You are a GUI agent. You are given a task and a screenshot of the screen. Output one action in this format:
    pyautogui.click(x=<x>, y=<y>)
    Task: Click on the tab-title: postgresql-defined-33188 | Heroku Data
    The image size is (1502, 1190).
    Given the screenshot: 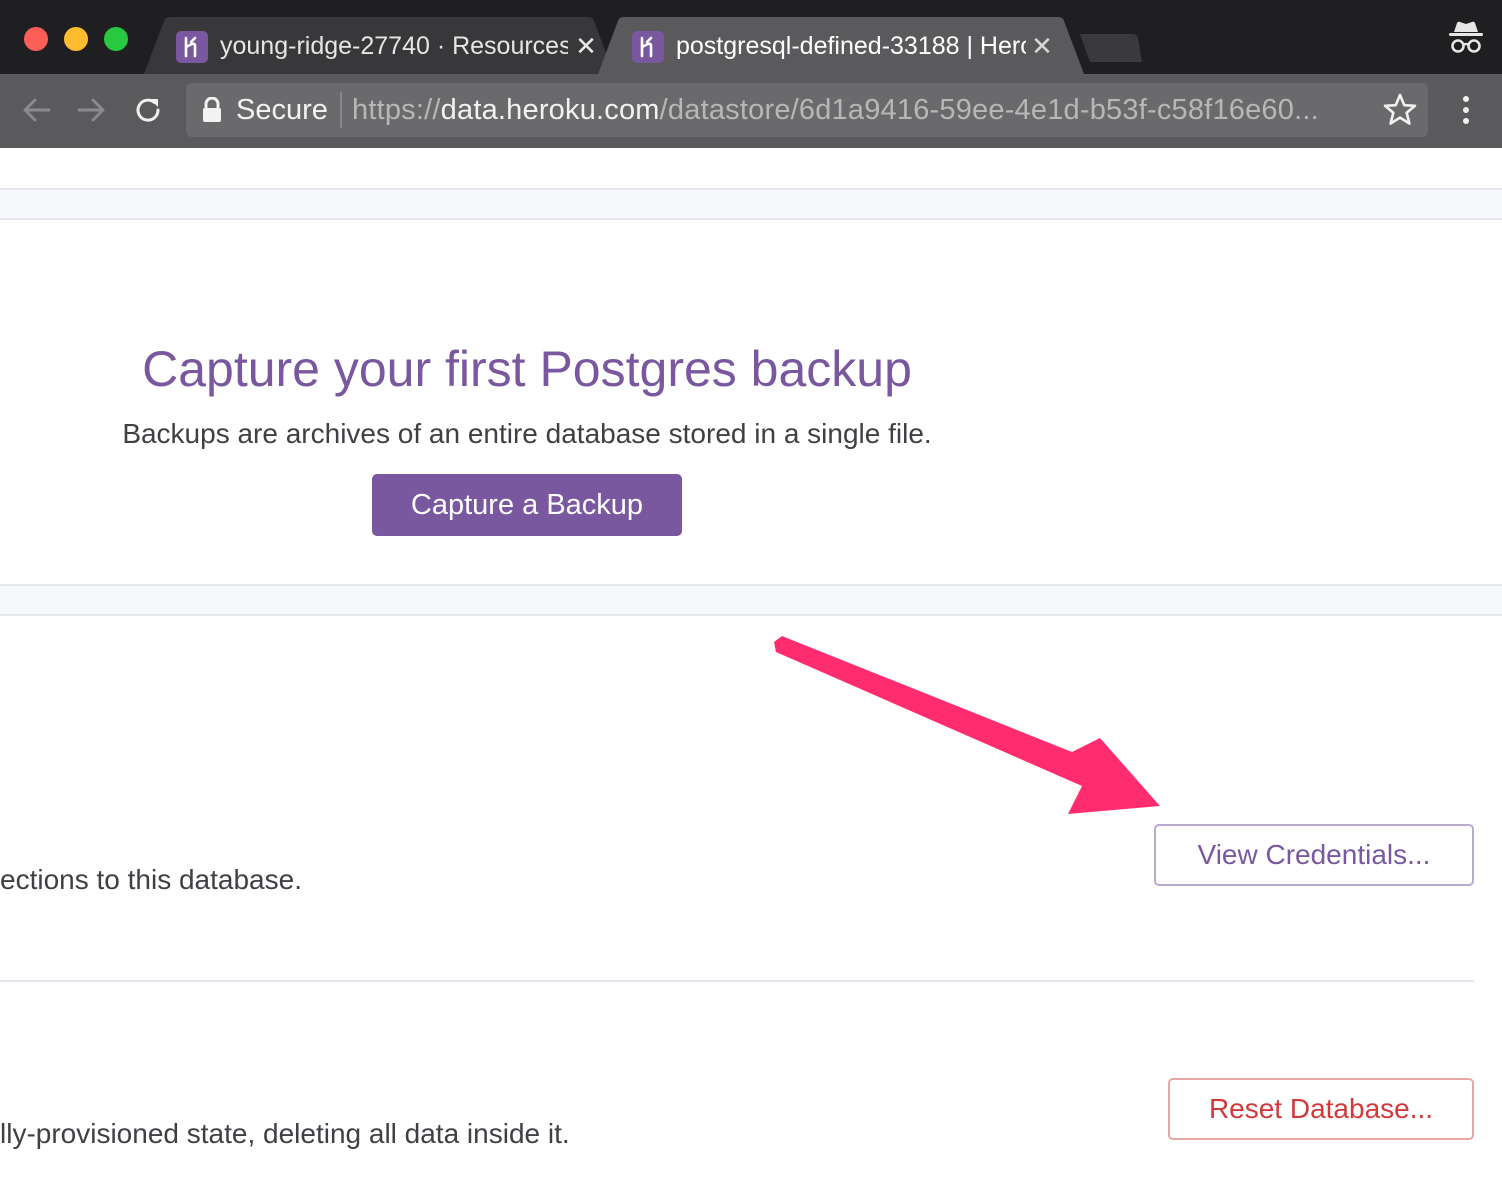 What is the action you would take?
    pyautogui.click(x=851, y=46)
    